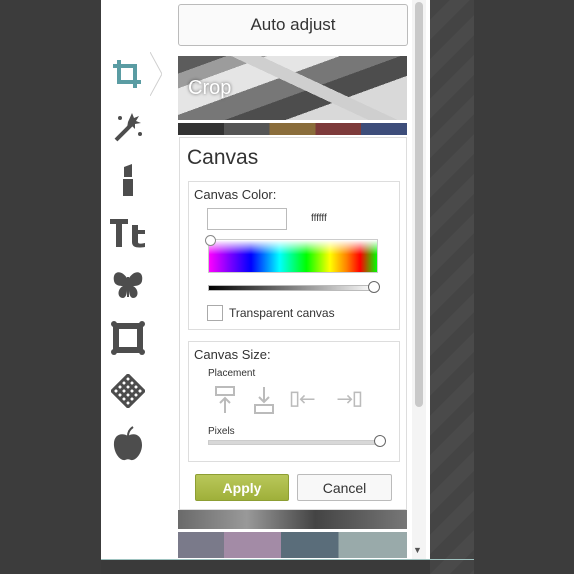 The height and width of the screenshot is (574, 574). What do you see at coordinates (232, 373) in the screenshot?
I see `placement-label: Placement` at bounding box center [232, 373].